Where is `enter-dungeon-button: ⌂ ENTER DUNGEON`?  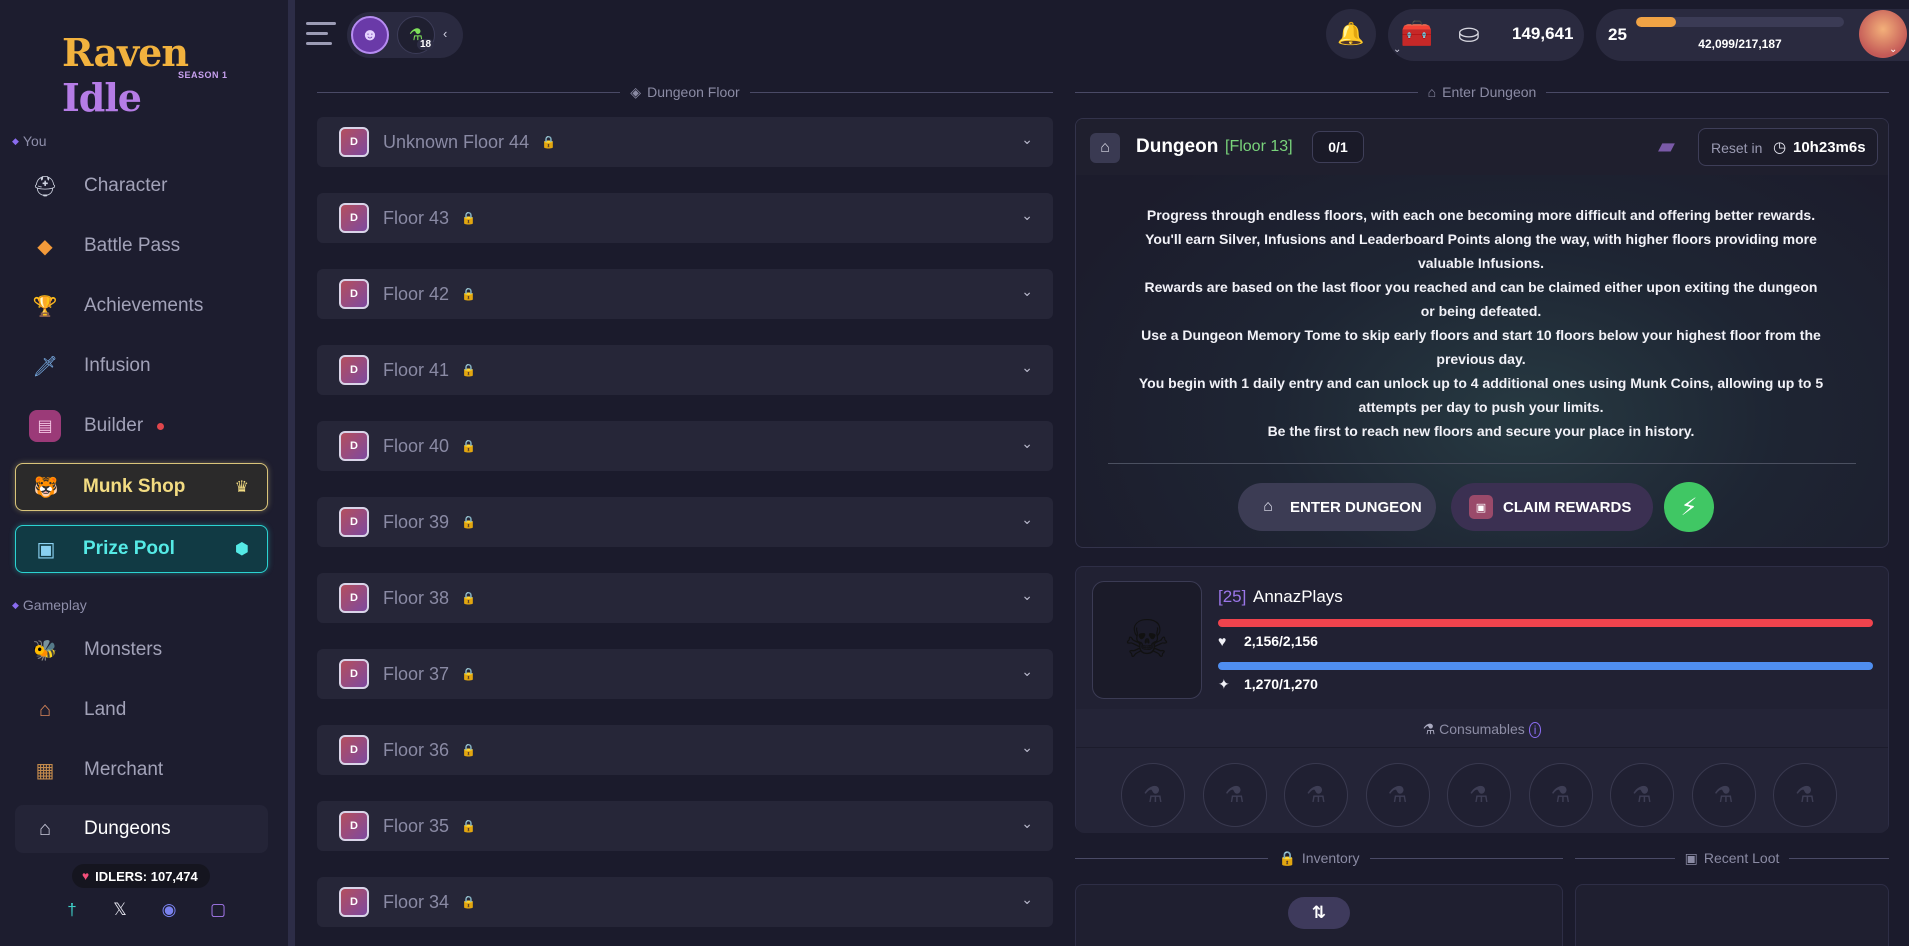
enter-dungeon-button: ⌂ ENTER DUNGEON is located at coordinates (1337, 507).